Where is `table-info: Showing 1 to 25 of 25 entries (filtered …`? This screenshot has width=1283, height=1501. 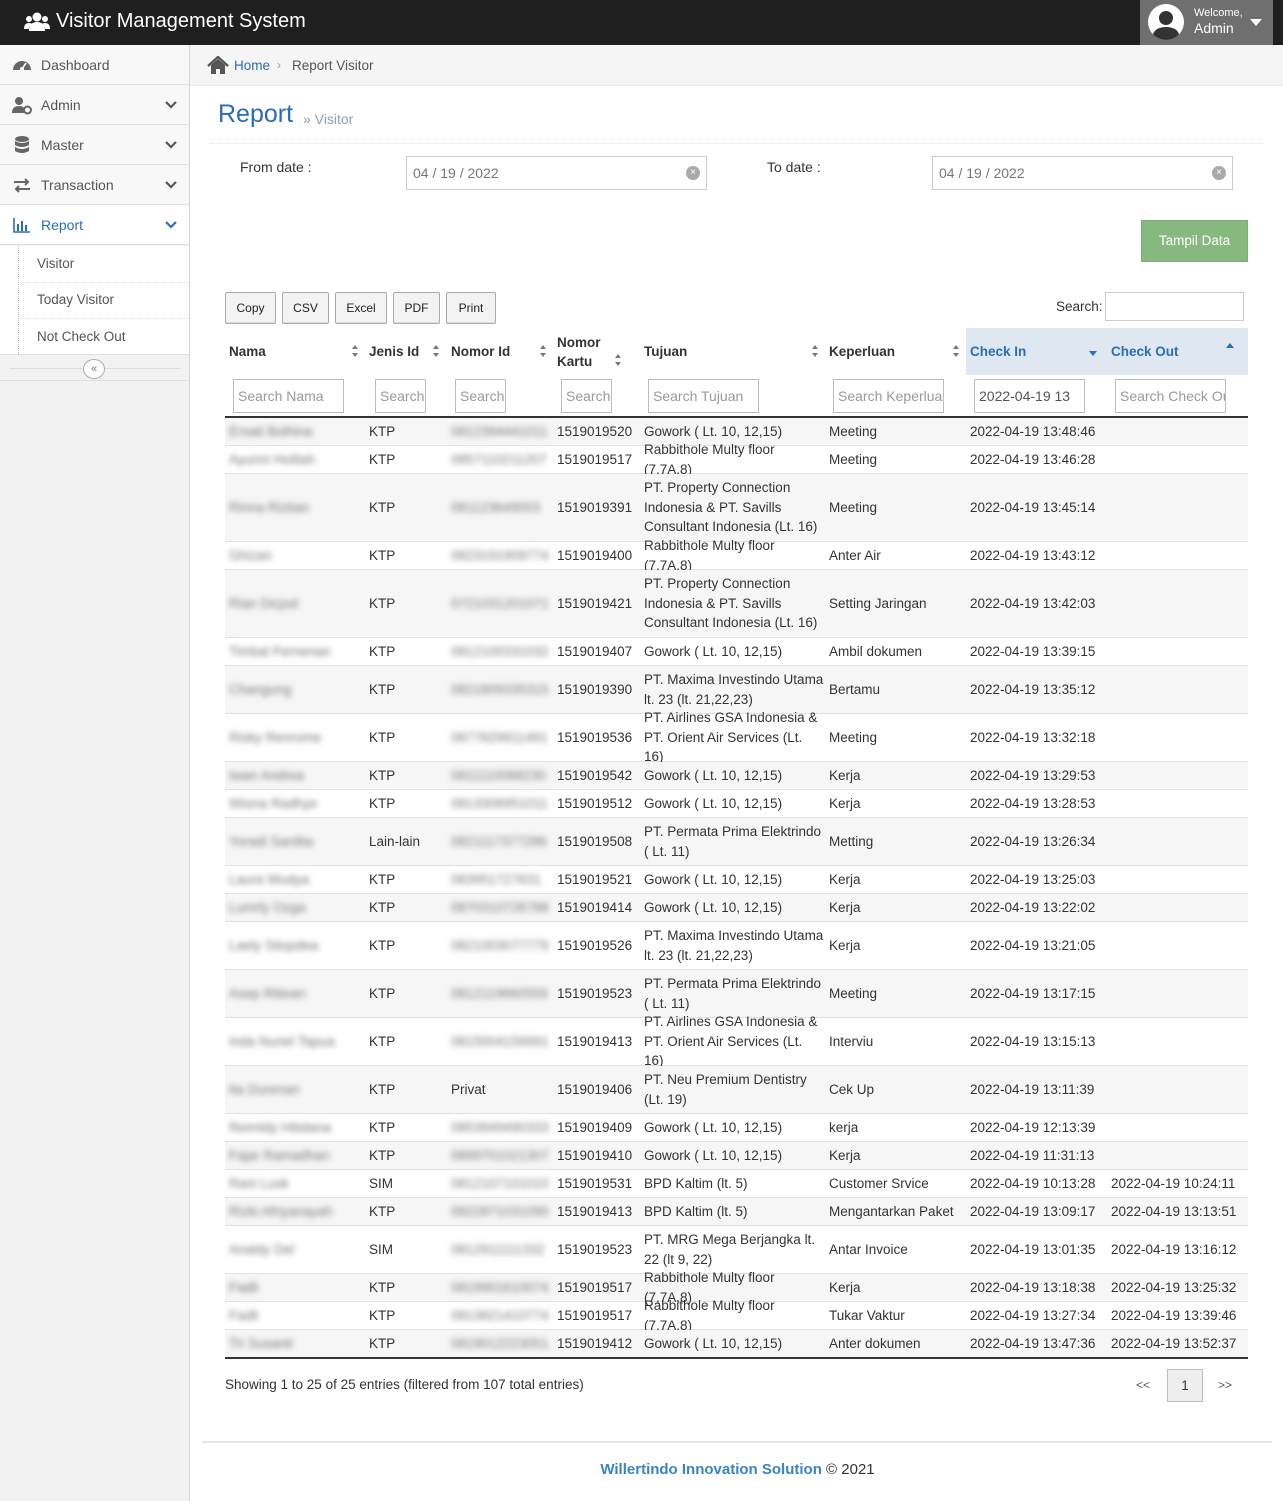
table-info: Showing 1 to 25 of 25 entries (filtered … is located at coordinates (404, 1384).